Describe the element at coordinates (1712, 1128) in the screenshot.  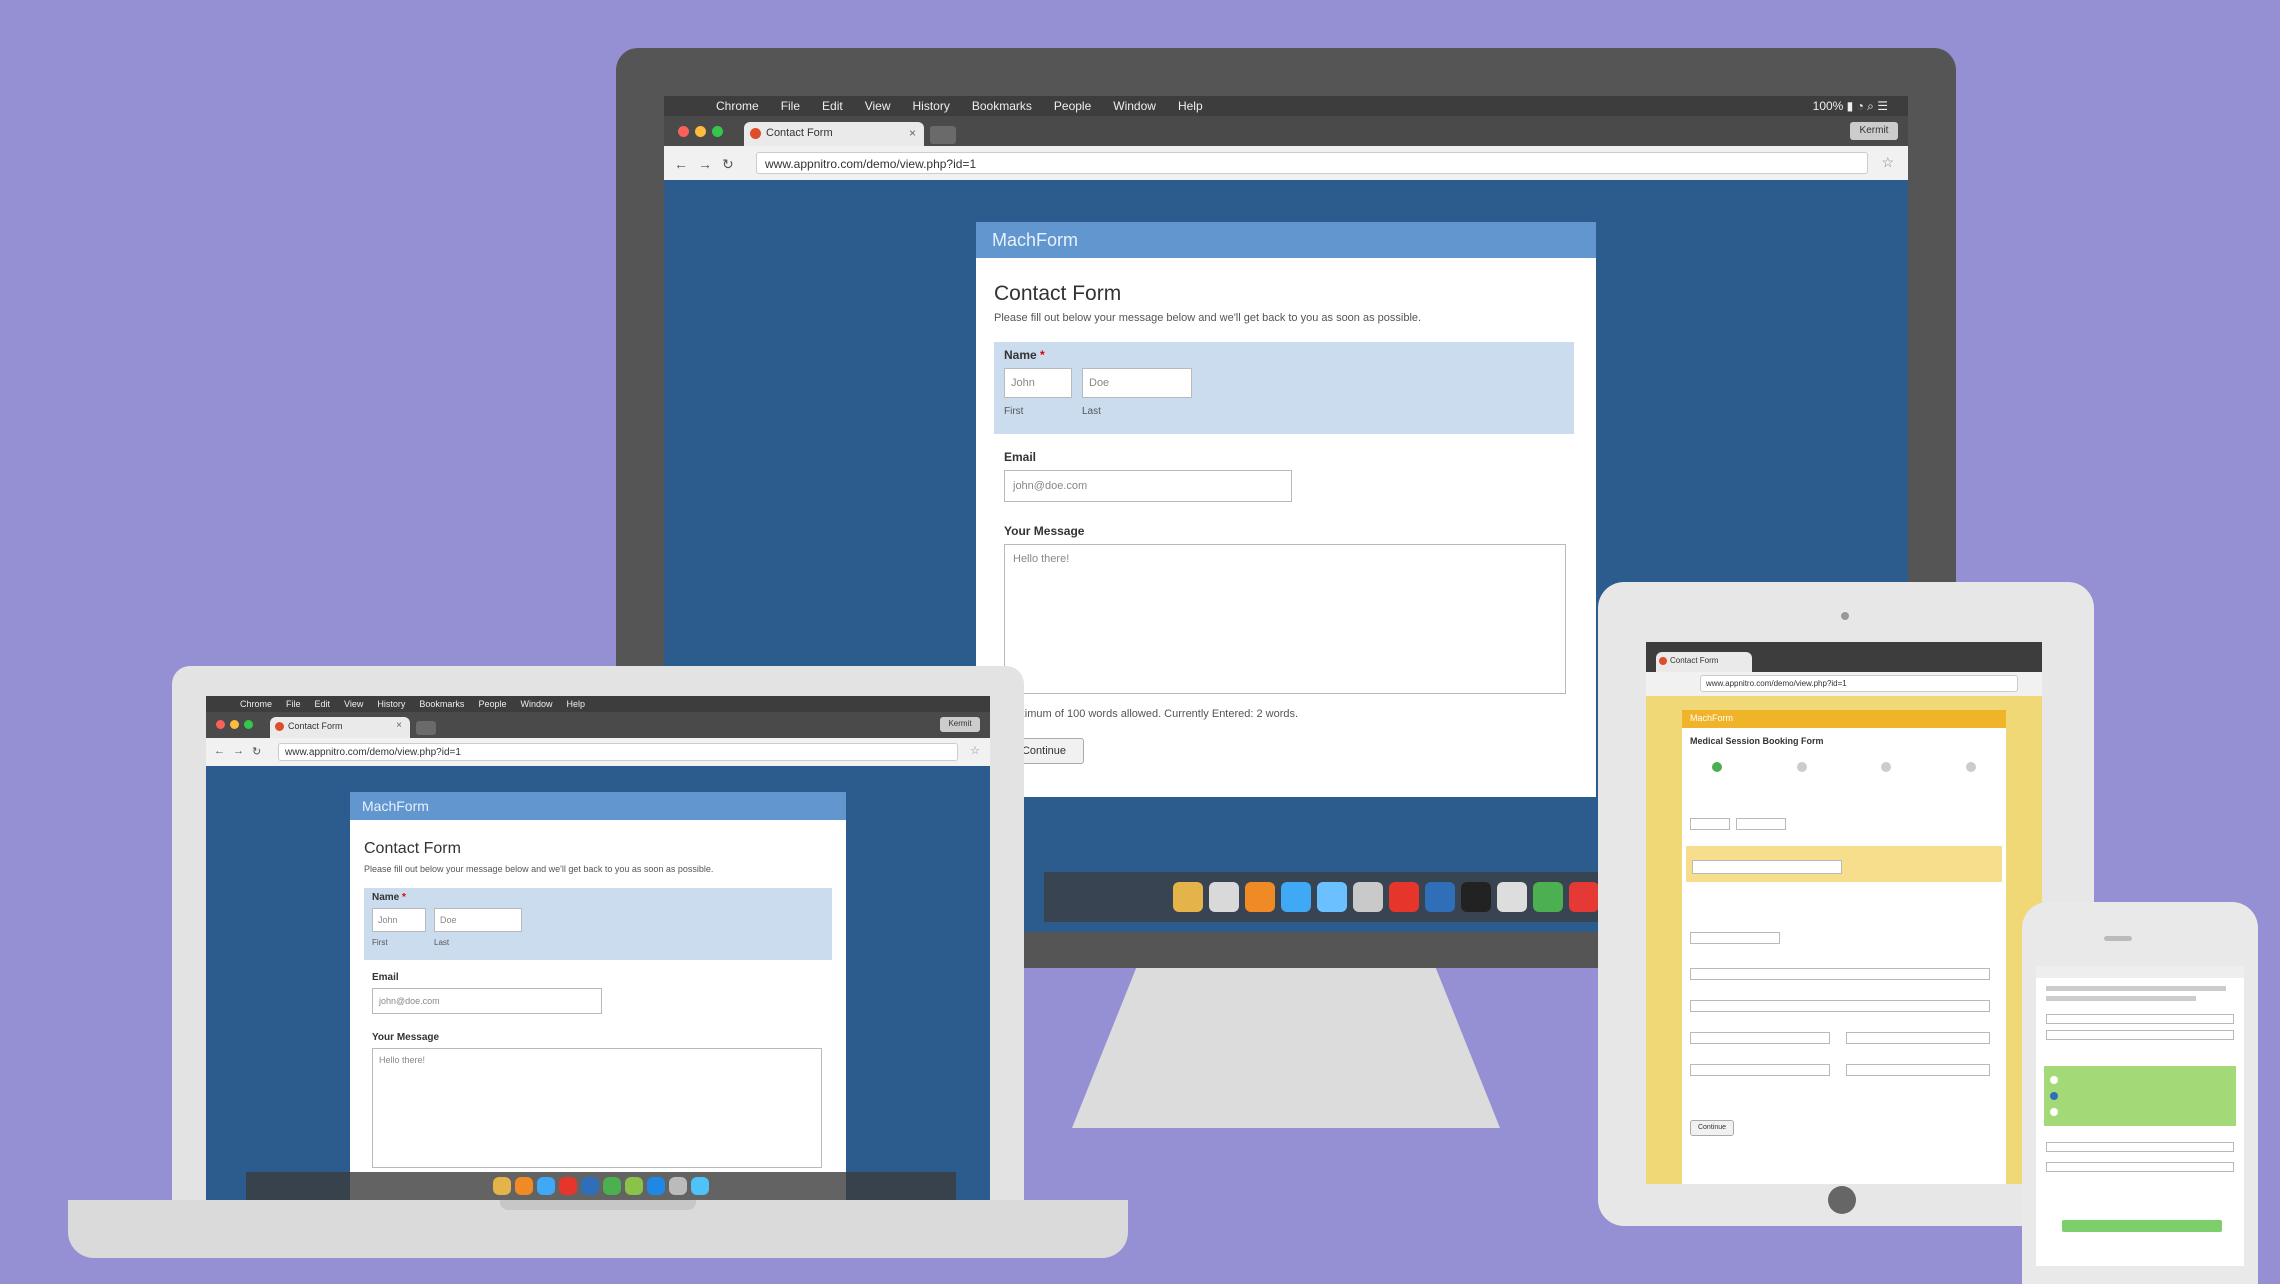
I see `continue-button: Continue` at that location.